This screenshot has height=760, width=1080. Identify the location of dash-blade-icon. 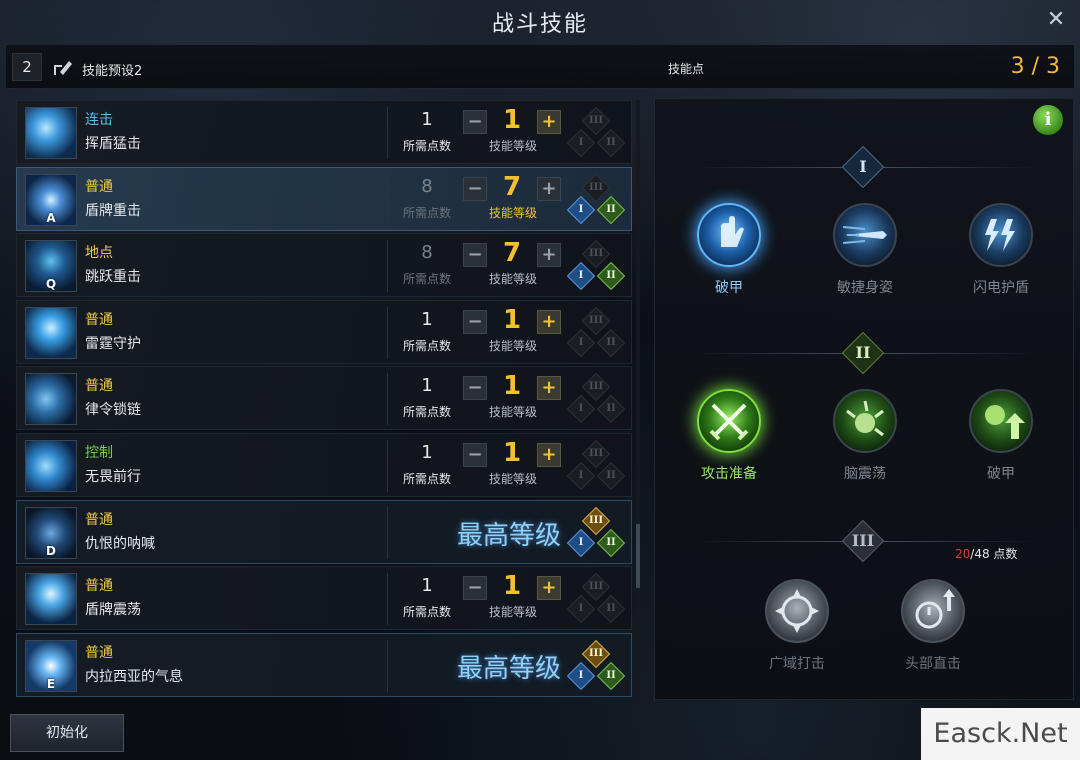
(865, 235).